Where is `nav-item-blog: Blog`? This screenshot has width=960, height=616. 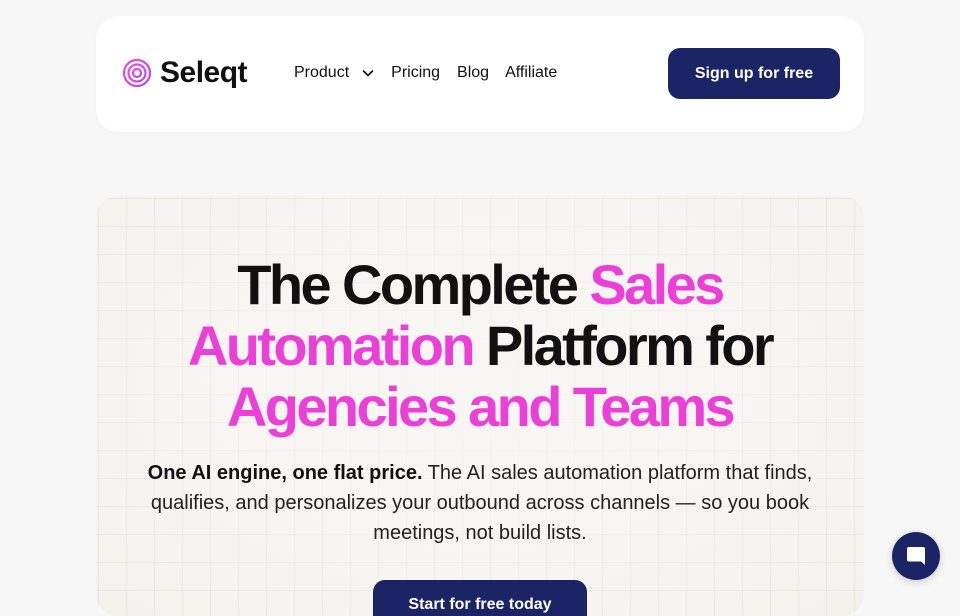
nav-item-blog: Blog is located at coordinates (473, 73).